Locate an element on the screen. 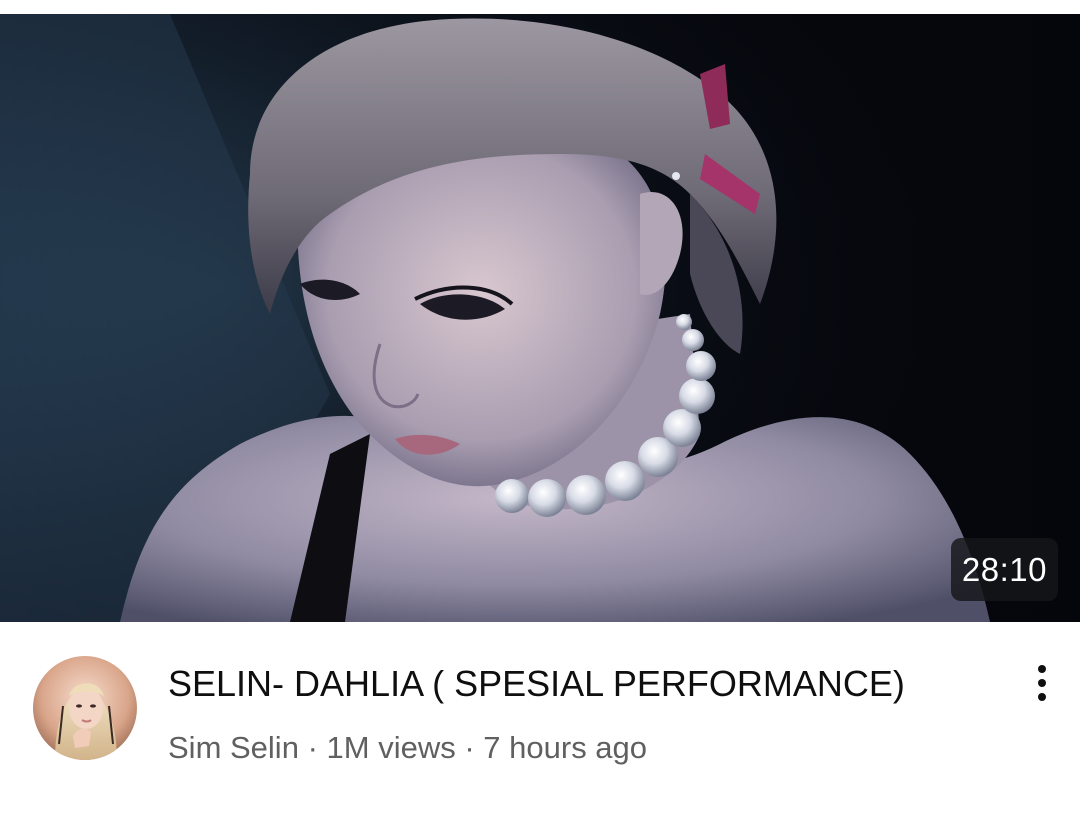  avatar-image is located at coordinates (85, 708).